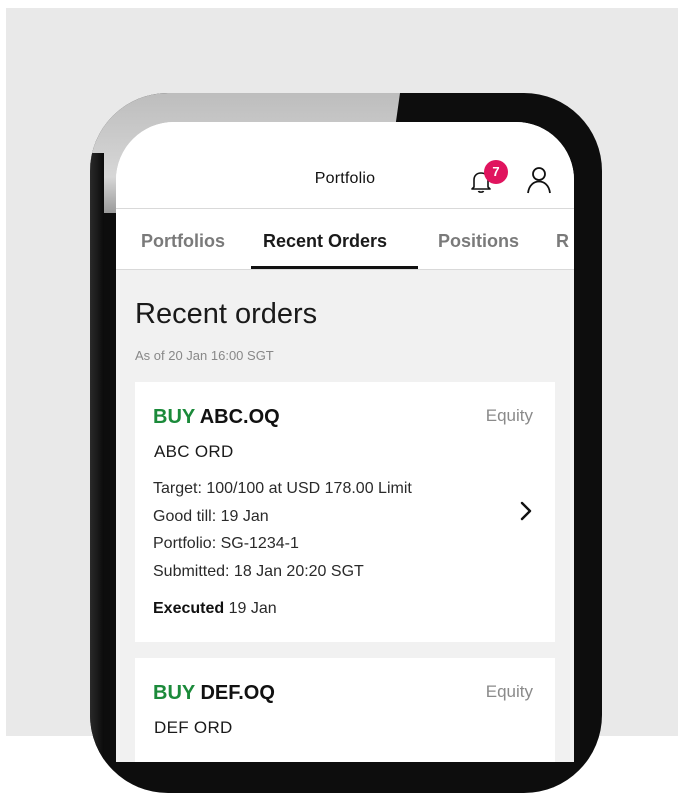  What do you see at coordinates (325, 241) in the screenshot?
I see `tab-recent-orders: Recent Orders` at bounding box center [325, 241].